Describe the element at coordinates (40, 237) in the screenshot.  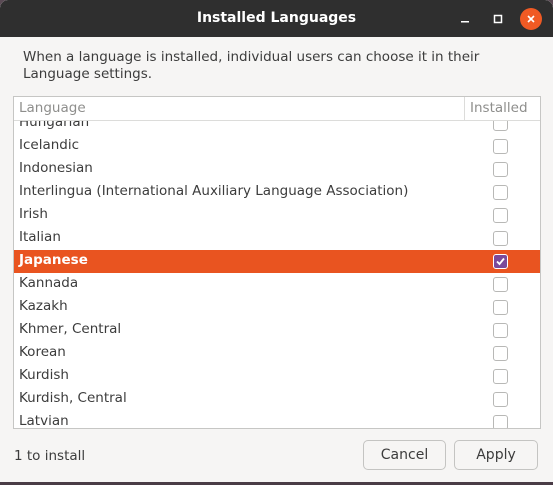
I see `language-label: Italian` at that location.